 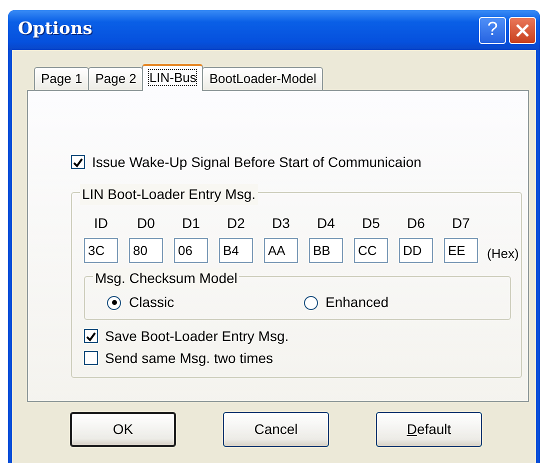 What do you see at coordinates (236, 223) in the screenshot?
I see `field-label: D2` at bounding box center [236, 223].